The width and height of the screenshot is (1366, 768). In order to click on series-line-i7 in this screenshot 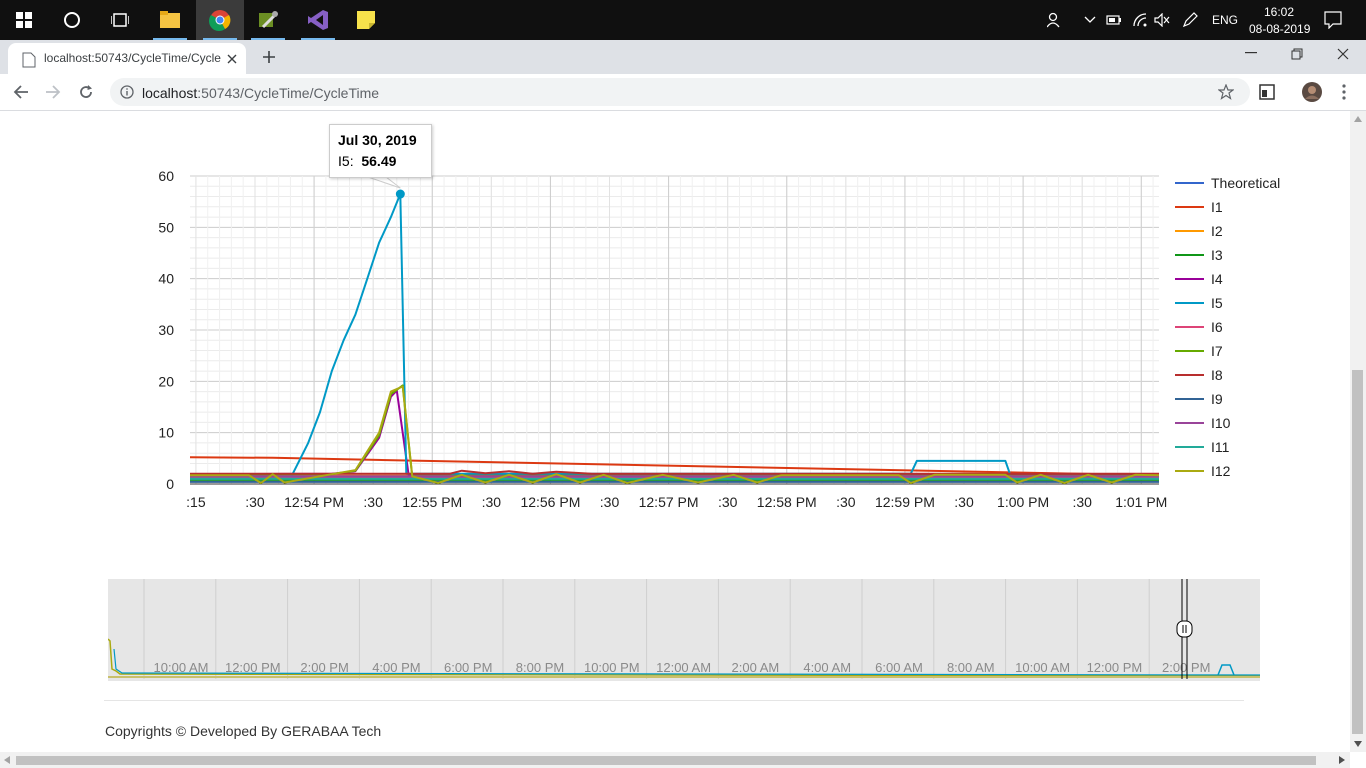, I will do `click(674, 430)`.